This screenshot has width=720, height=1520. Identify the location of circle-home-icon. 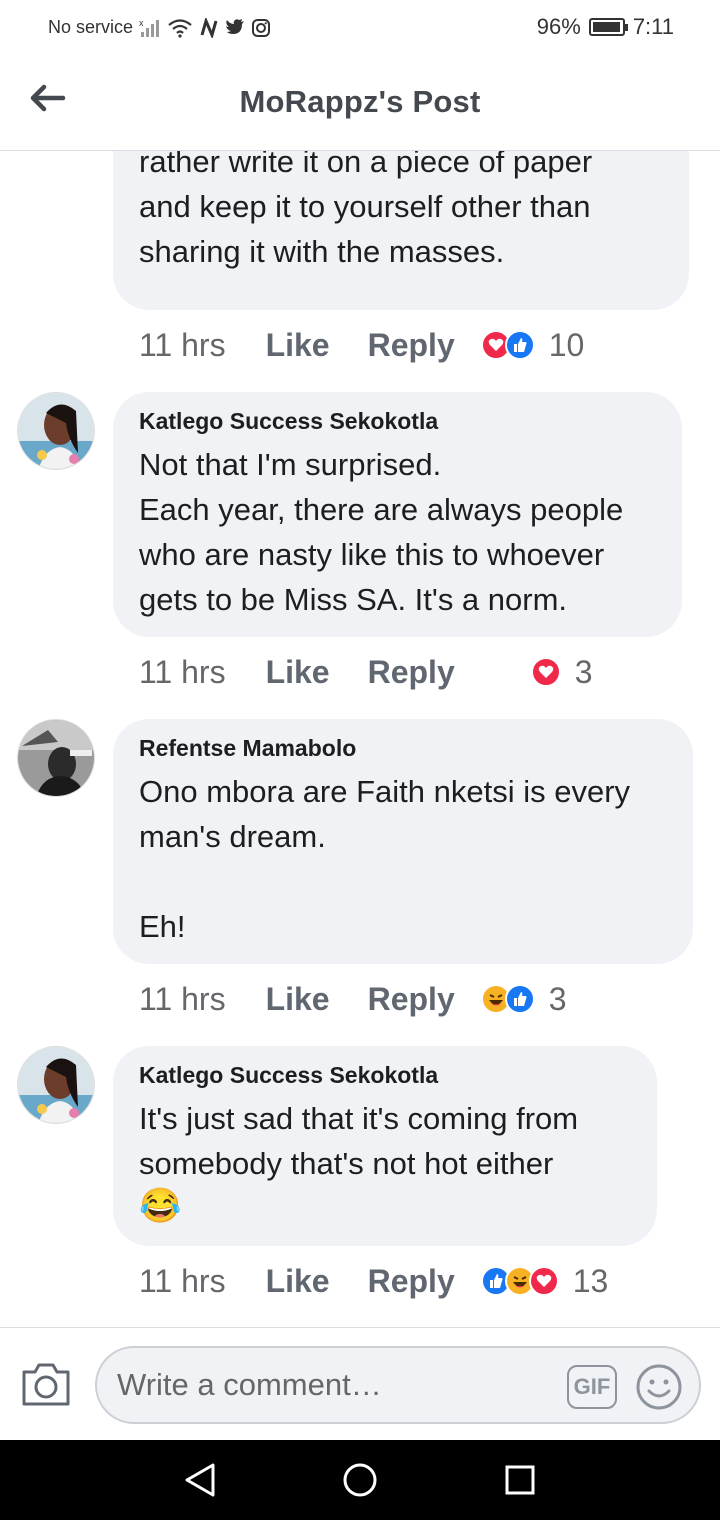
(360, 1480).